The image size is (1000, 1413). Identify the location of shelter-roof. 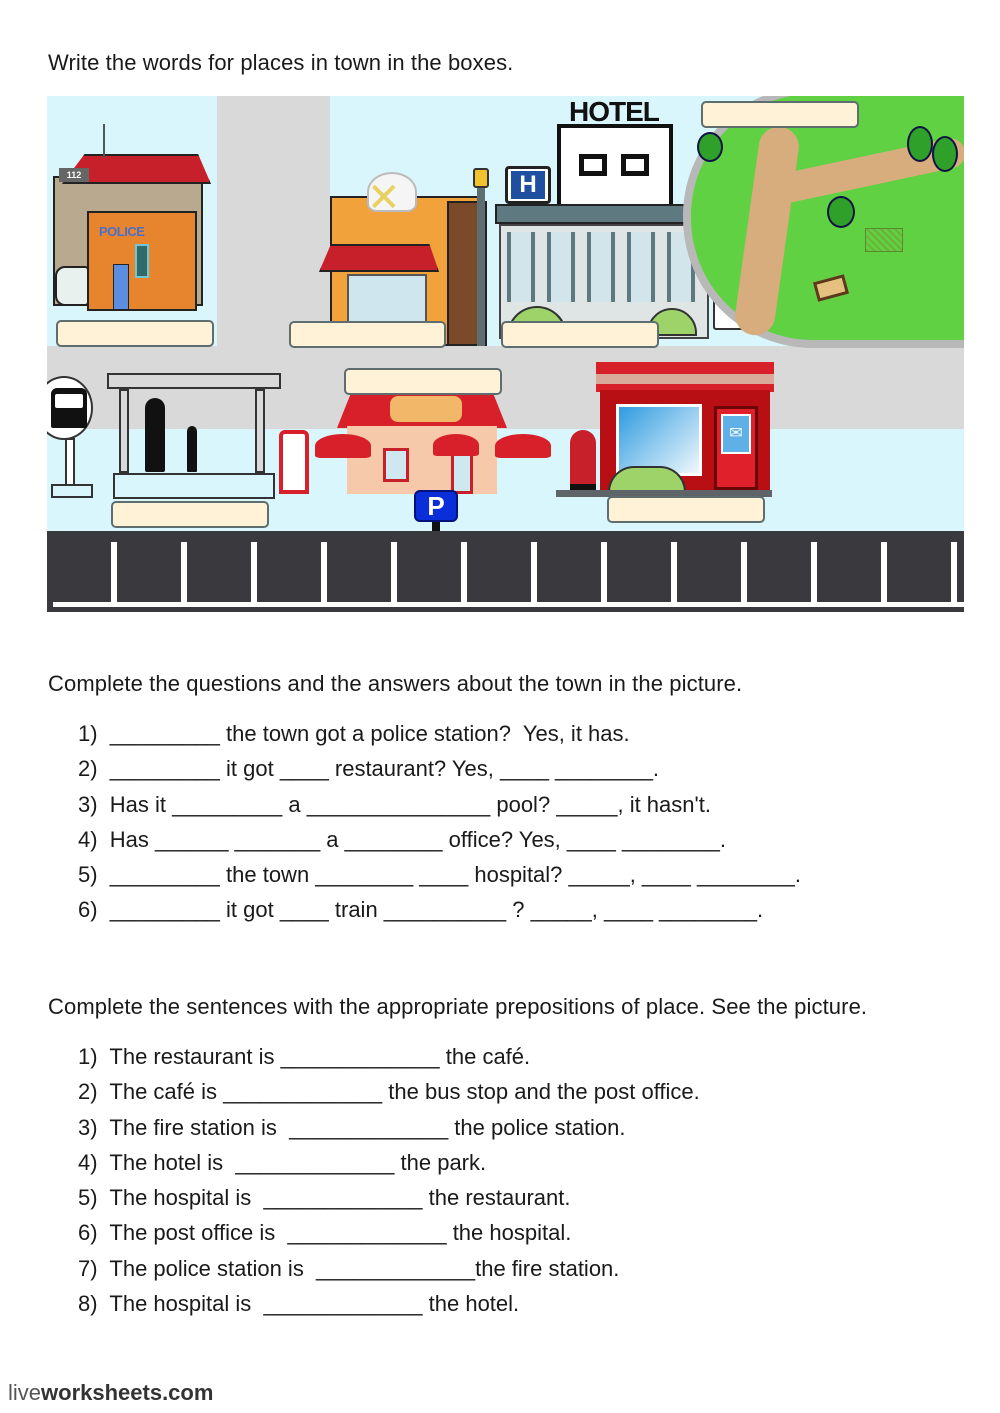
(194, 381).